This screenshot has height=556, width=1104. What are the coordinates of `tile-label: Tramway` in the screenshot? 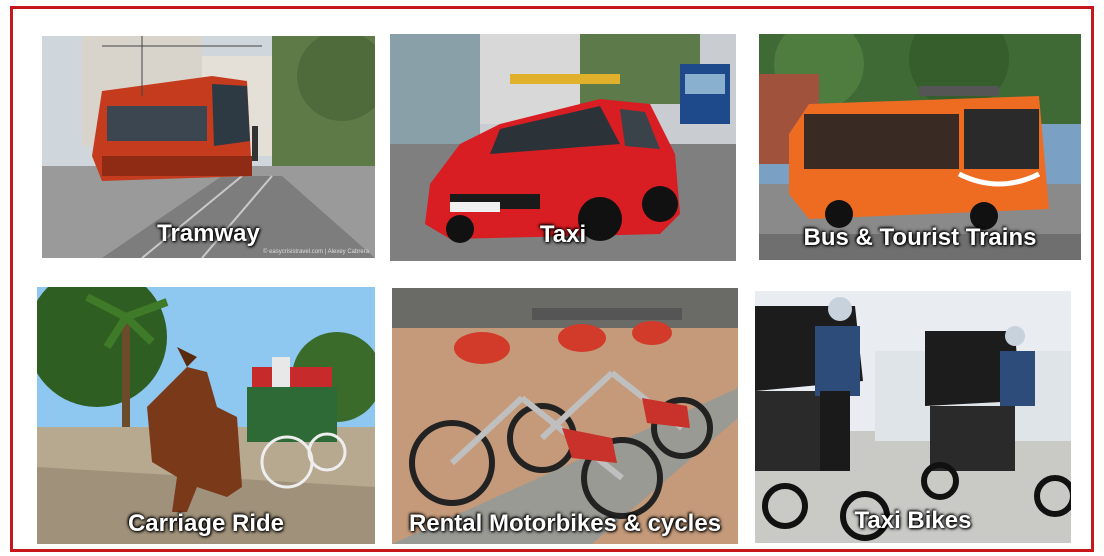 It's located at (208, 233).